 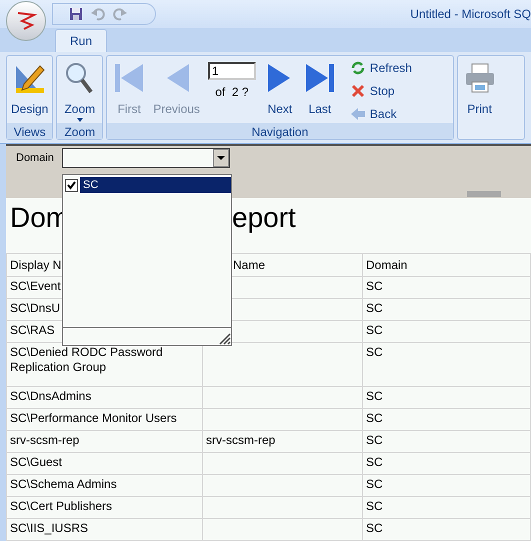 I want to click on table-cell: SC\Cert Publishers, so click(x=104, y=507).